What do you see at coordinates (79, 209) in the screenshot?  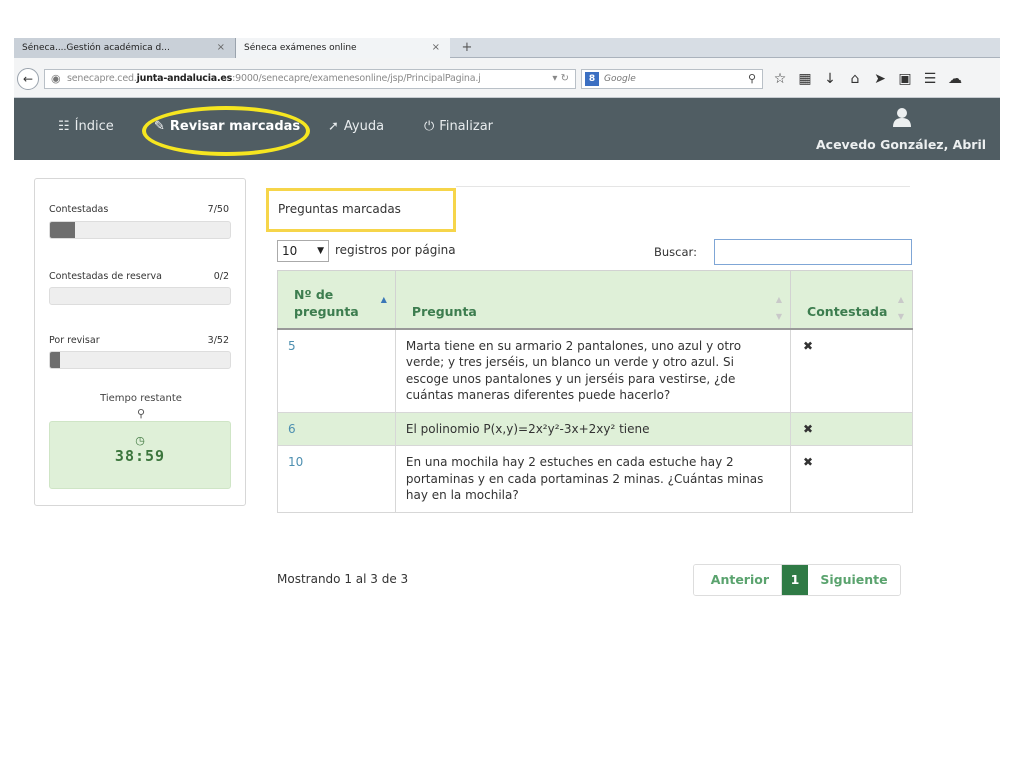 I see `answered-label: Contestadas` at bounding box center [79, 209].